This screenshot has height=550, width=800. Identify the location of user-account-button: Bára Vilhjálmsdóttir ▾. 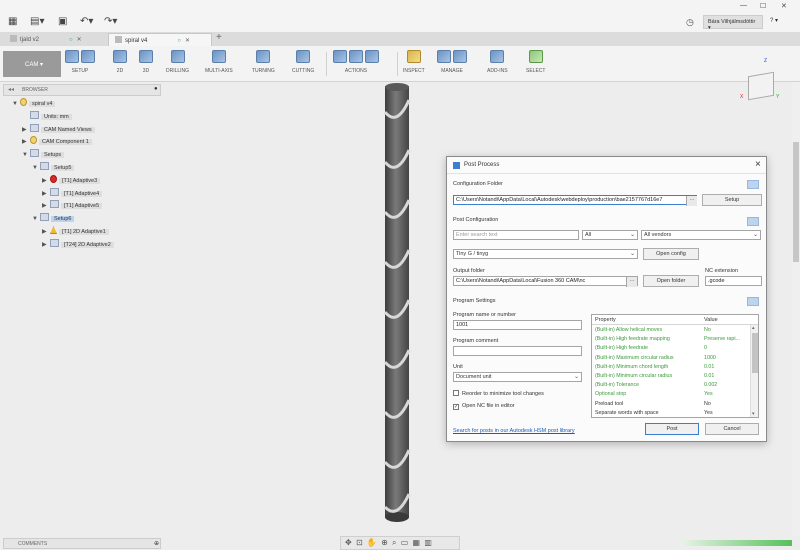
(733, 23).